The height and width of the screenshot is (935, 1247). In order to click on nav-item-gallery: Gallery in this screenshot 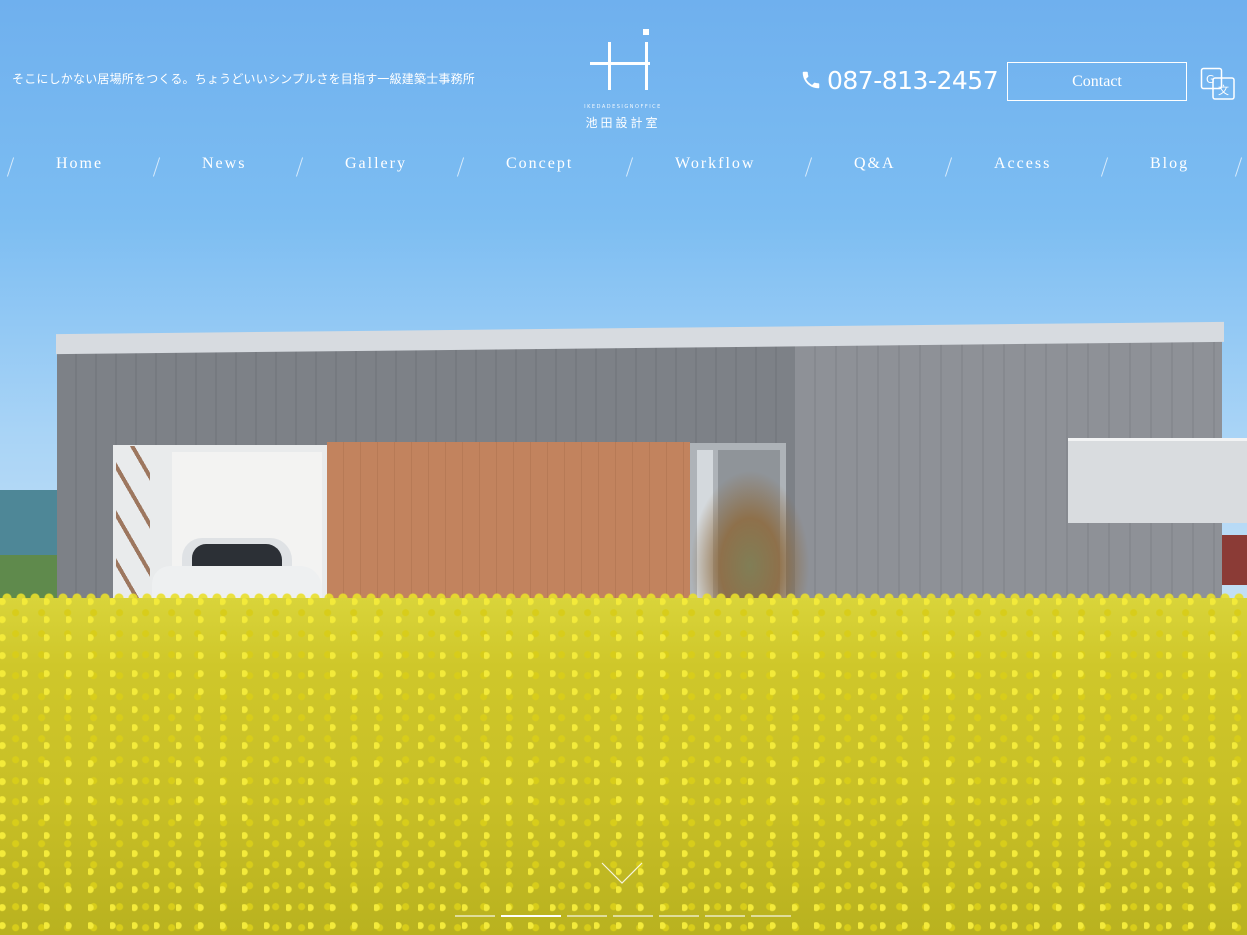, I will do `click(376, 164)`.